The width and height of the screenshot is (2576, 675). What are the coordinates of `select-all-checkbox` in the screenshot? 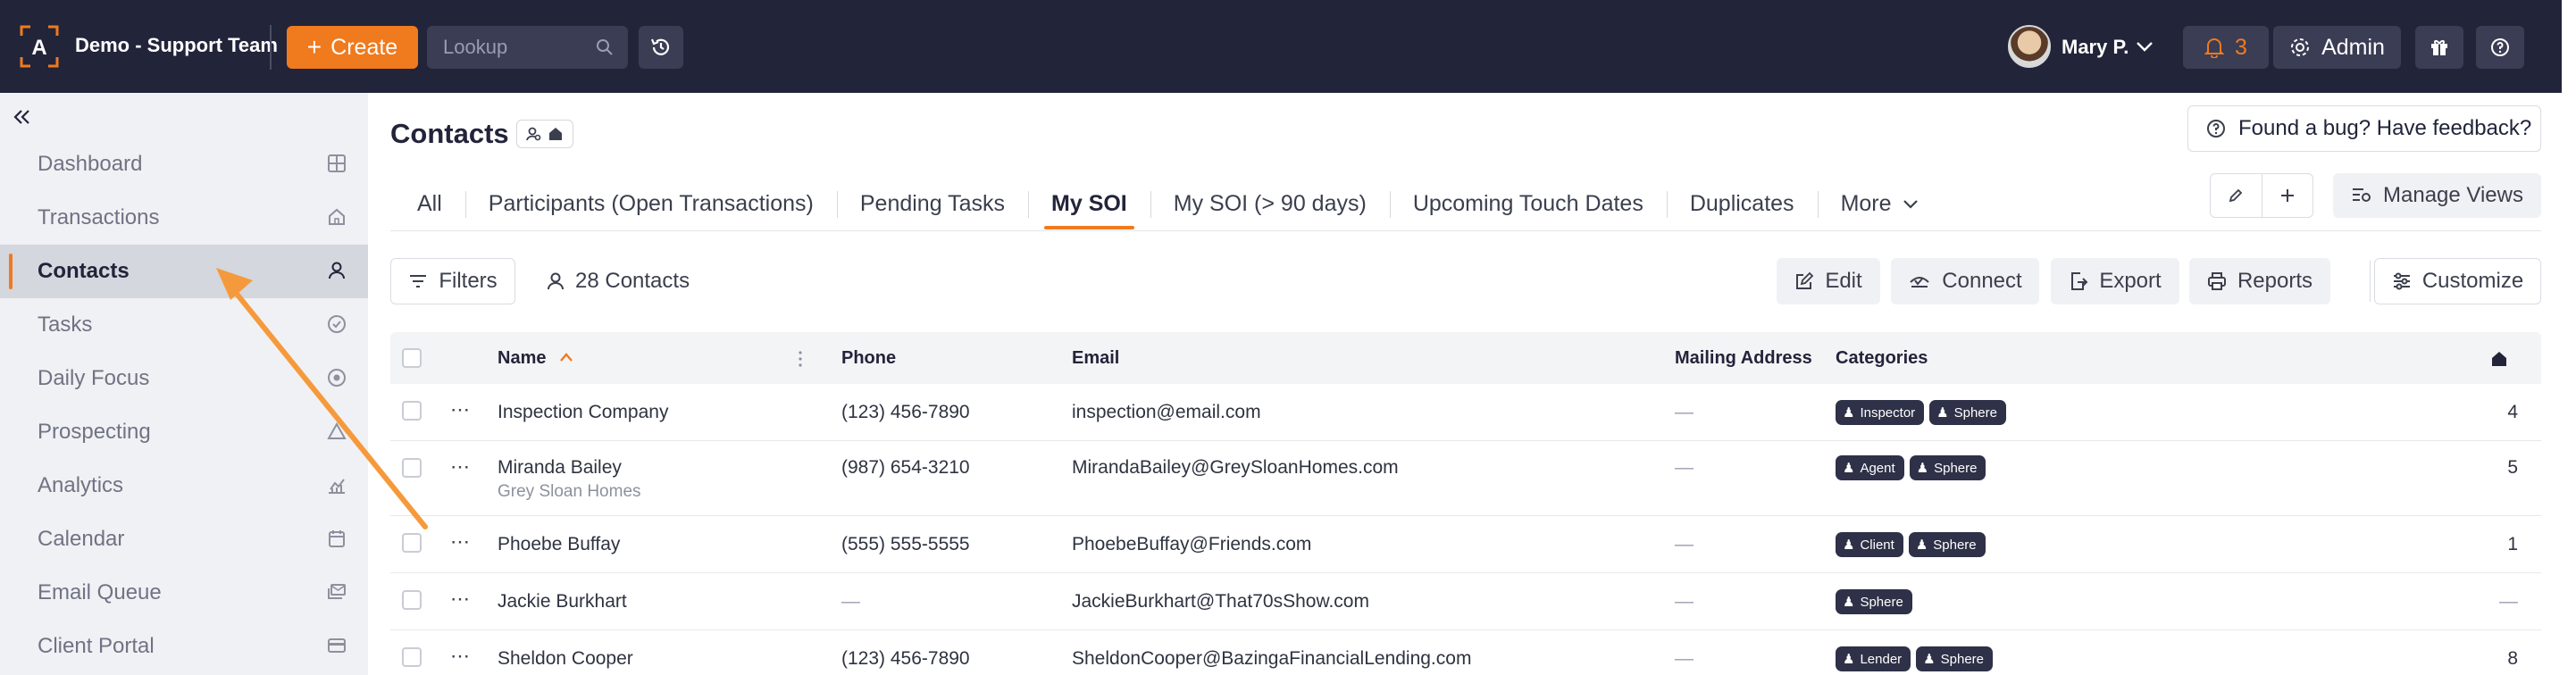 It's located at (412, 358).